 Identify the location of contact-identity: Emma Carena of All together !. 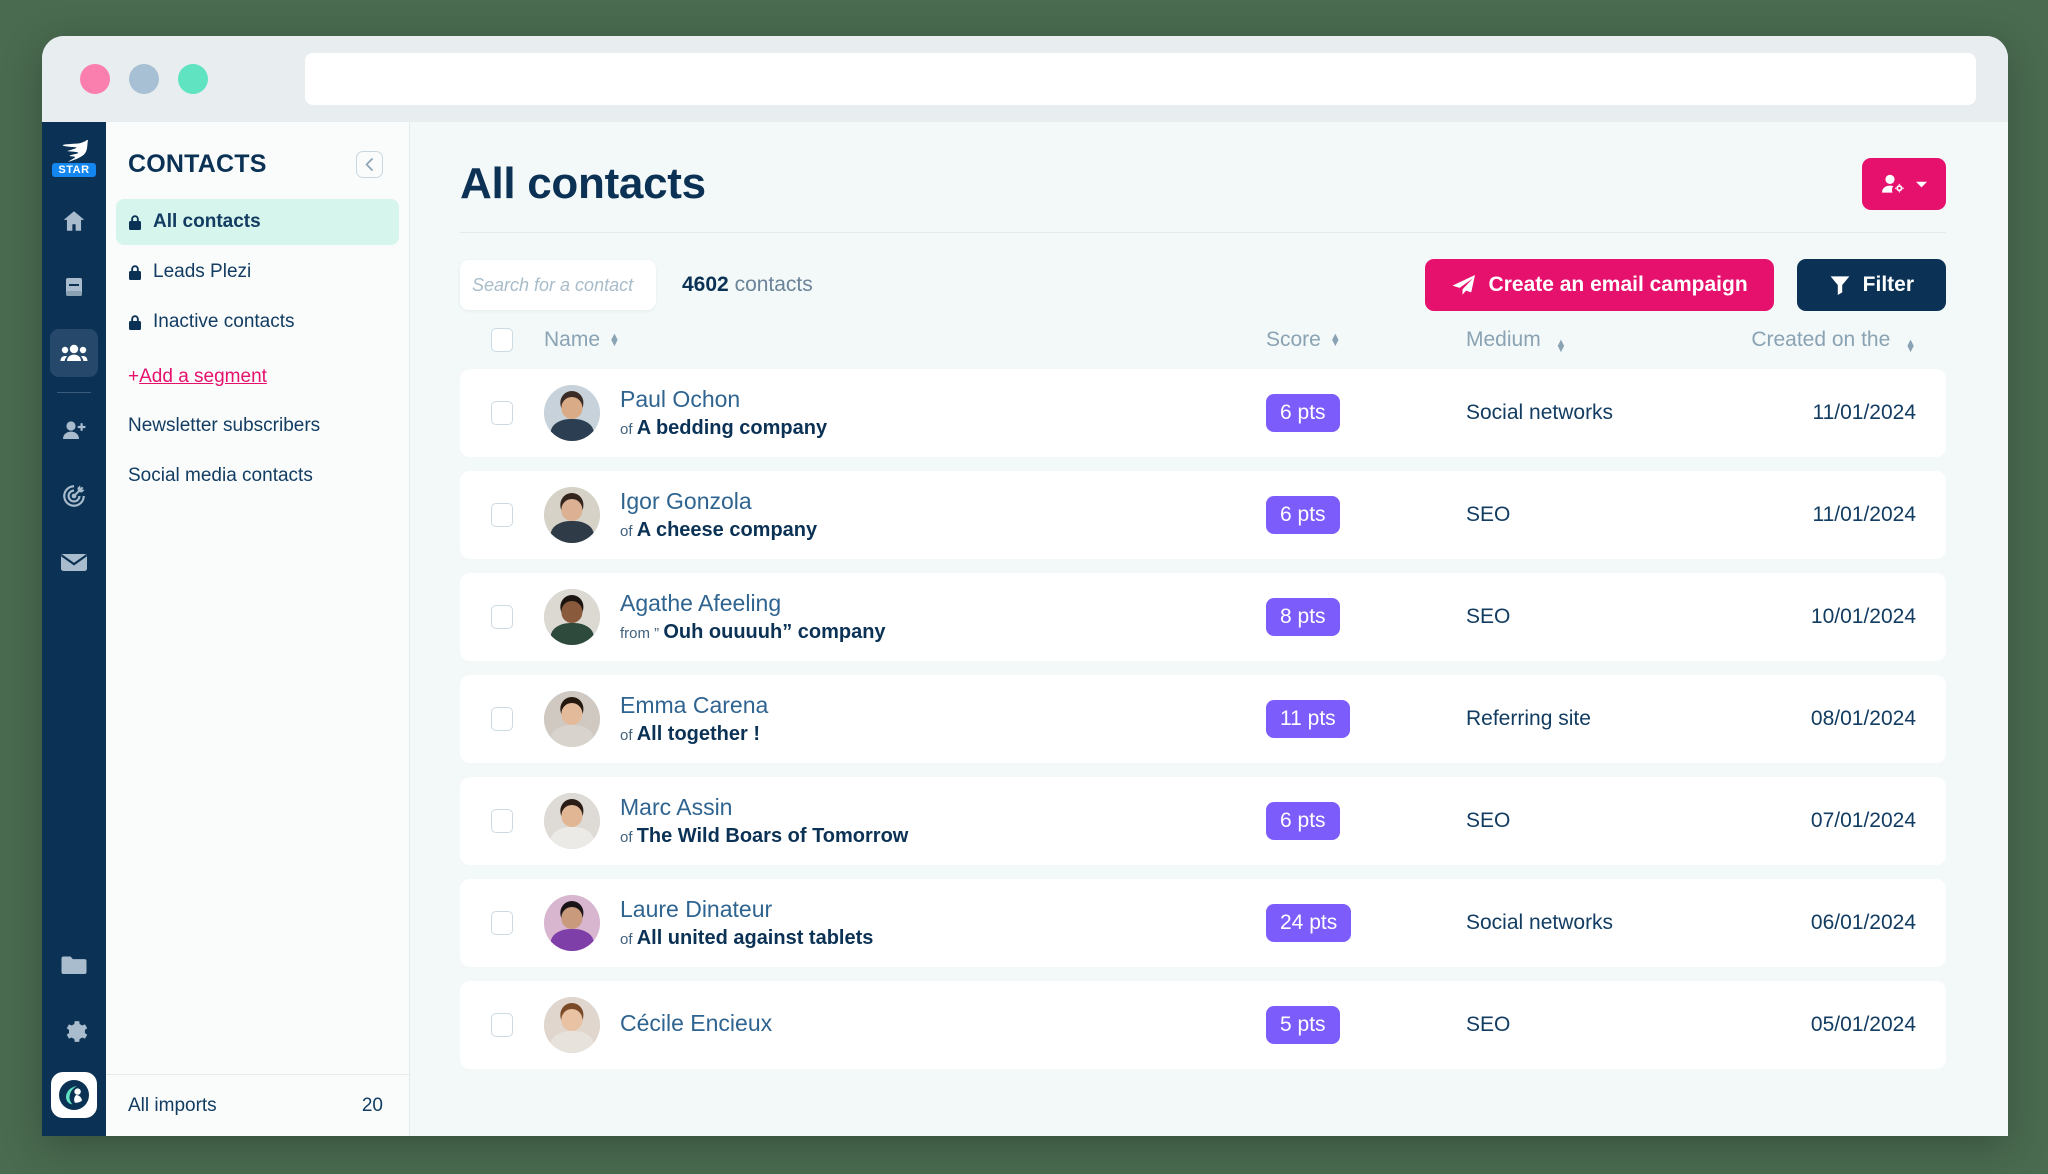
(694, 719).